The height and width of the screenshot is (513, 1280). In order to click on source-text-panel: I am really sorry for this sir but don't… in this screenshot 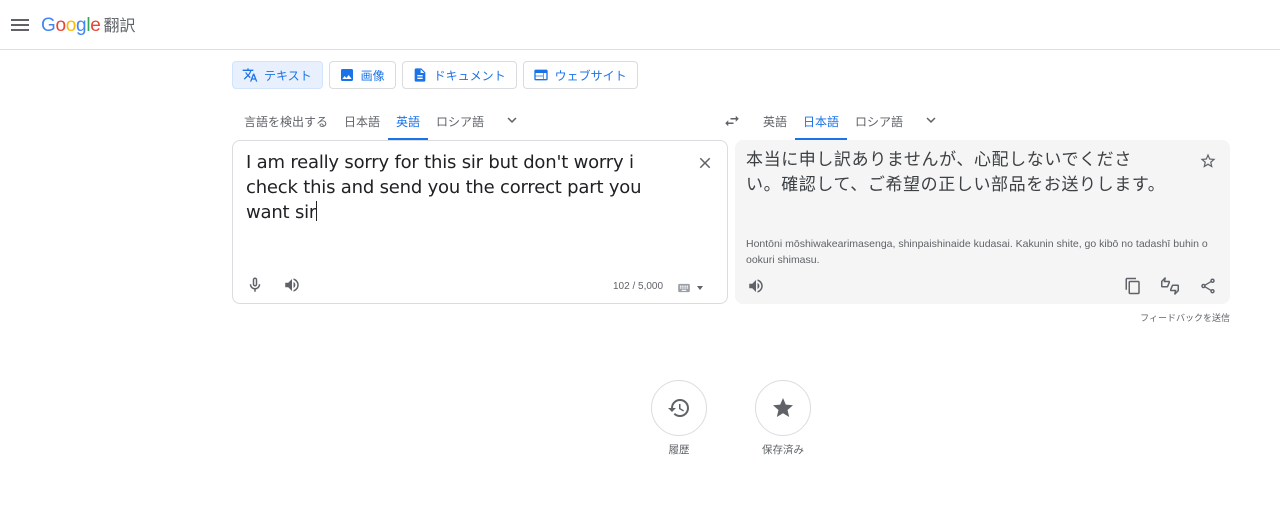, I will do `click(480, 222)`.